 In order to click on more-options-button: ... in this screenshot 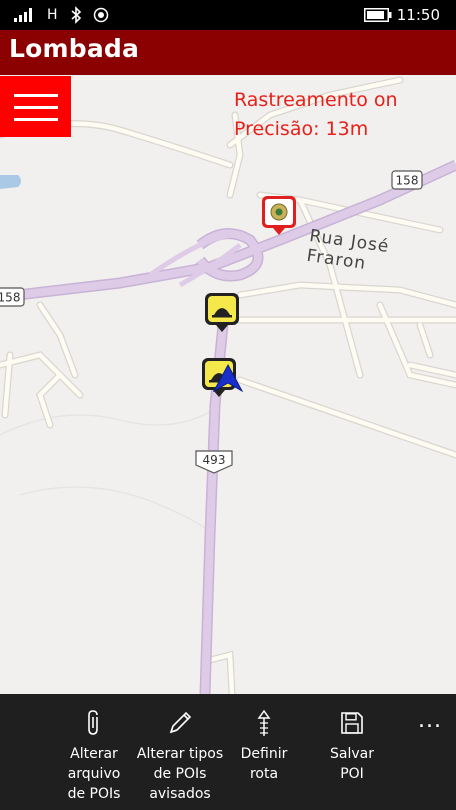, I will do `click(430, 720)`.